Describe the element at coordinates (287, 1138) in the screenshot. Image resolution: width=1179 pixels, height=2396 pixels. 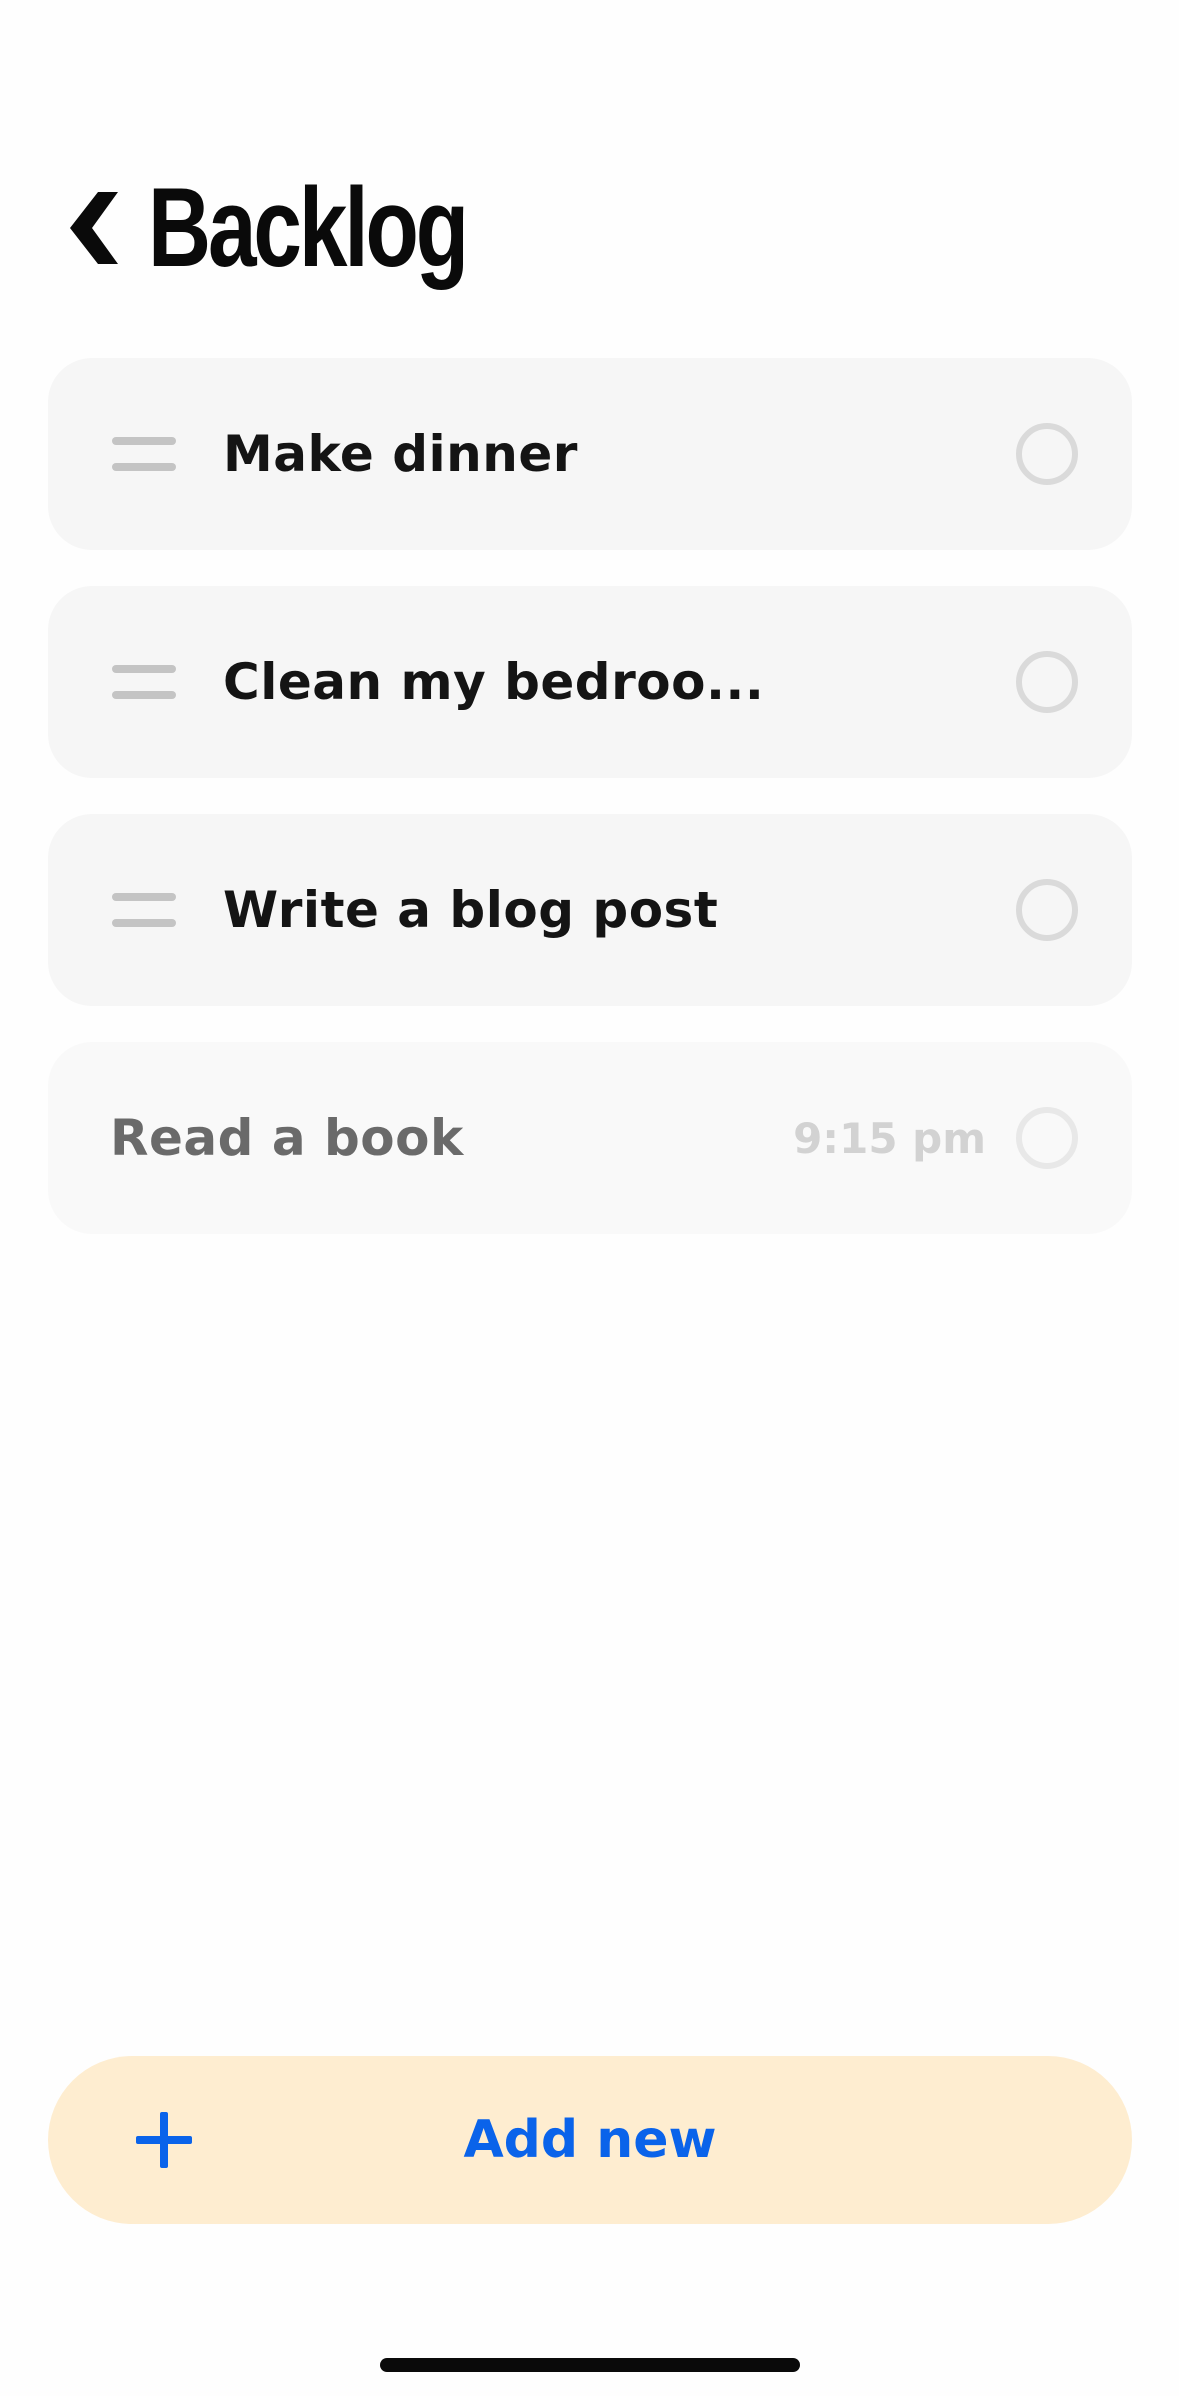
I see `task-label: Read a book` at that location.